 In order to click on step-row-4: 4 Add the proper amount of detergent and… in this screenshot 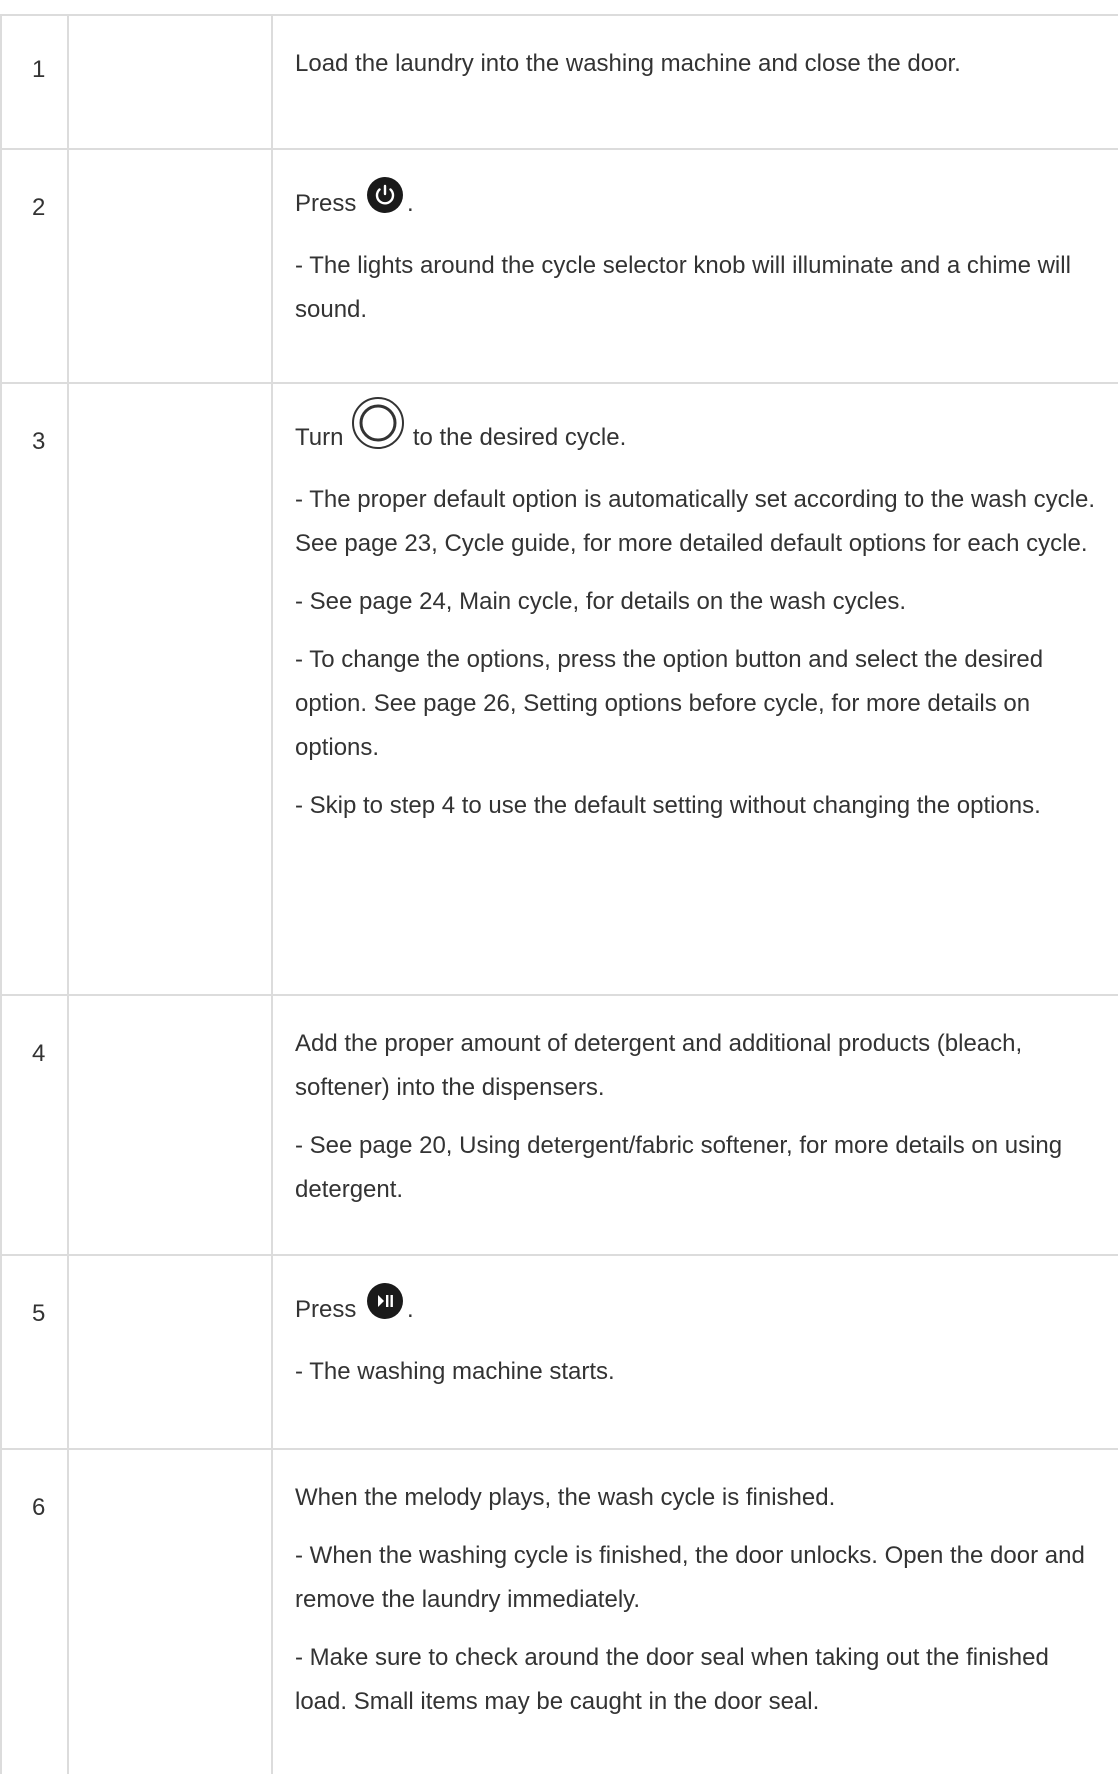, I will do `click(559, 1126)`.